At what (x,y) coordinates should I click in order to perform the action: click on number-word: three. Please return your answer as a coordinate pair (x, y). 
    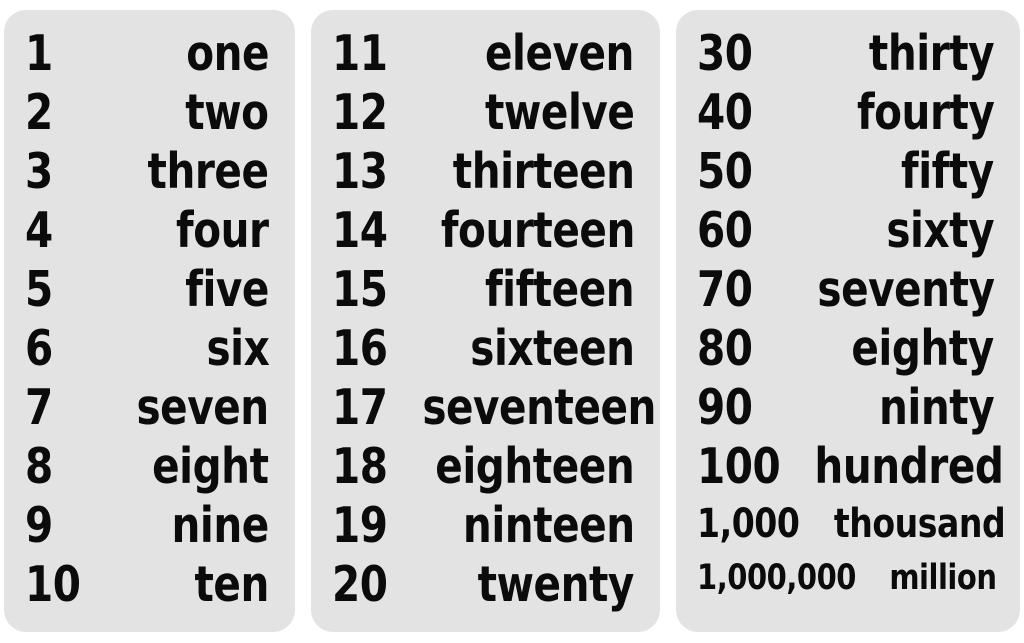
    Looking at the image, I should click on (208, 171).